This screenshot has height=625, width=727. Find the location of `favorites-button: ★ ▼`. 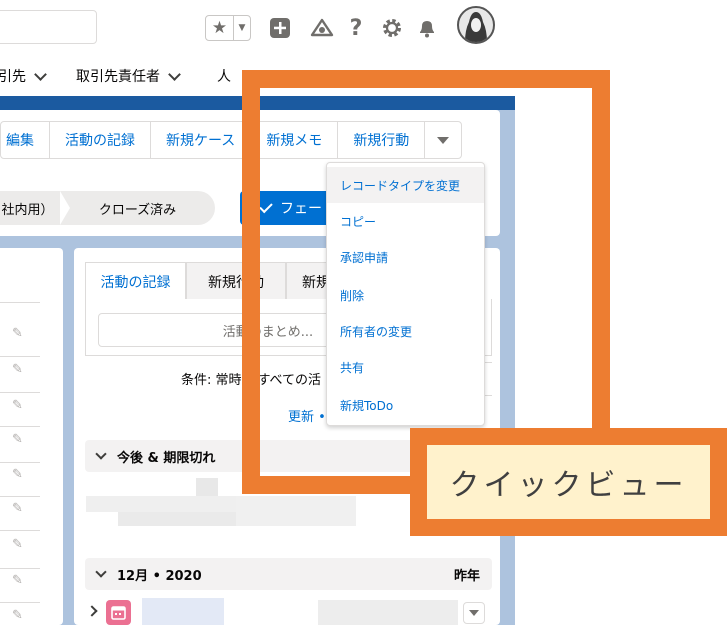

favorites-button: ★ ▼ is located at coordinates (228, 28).